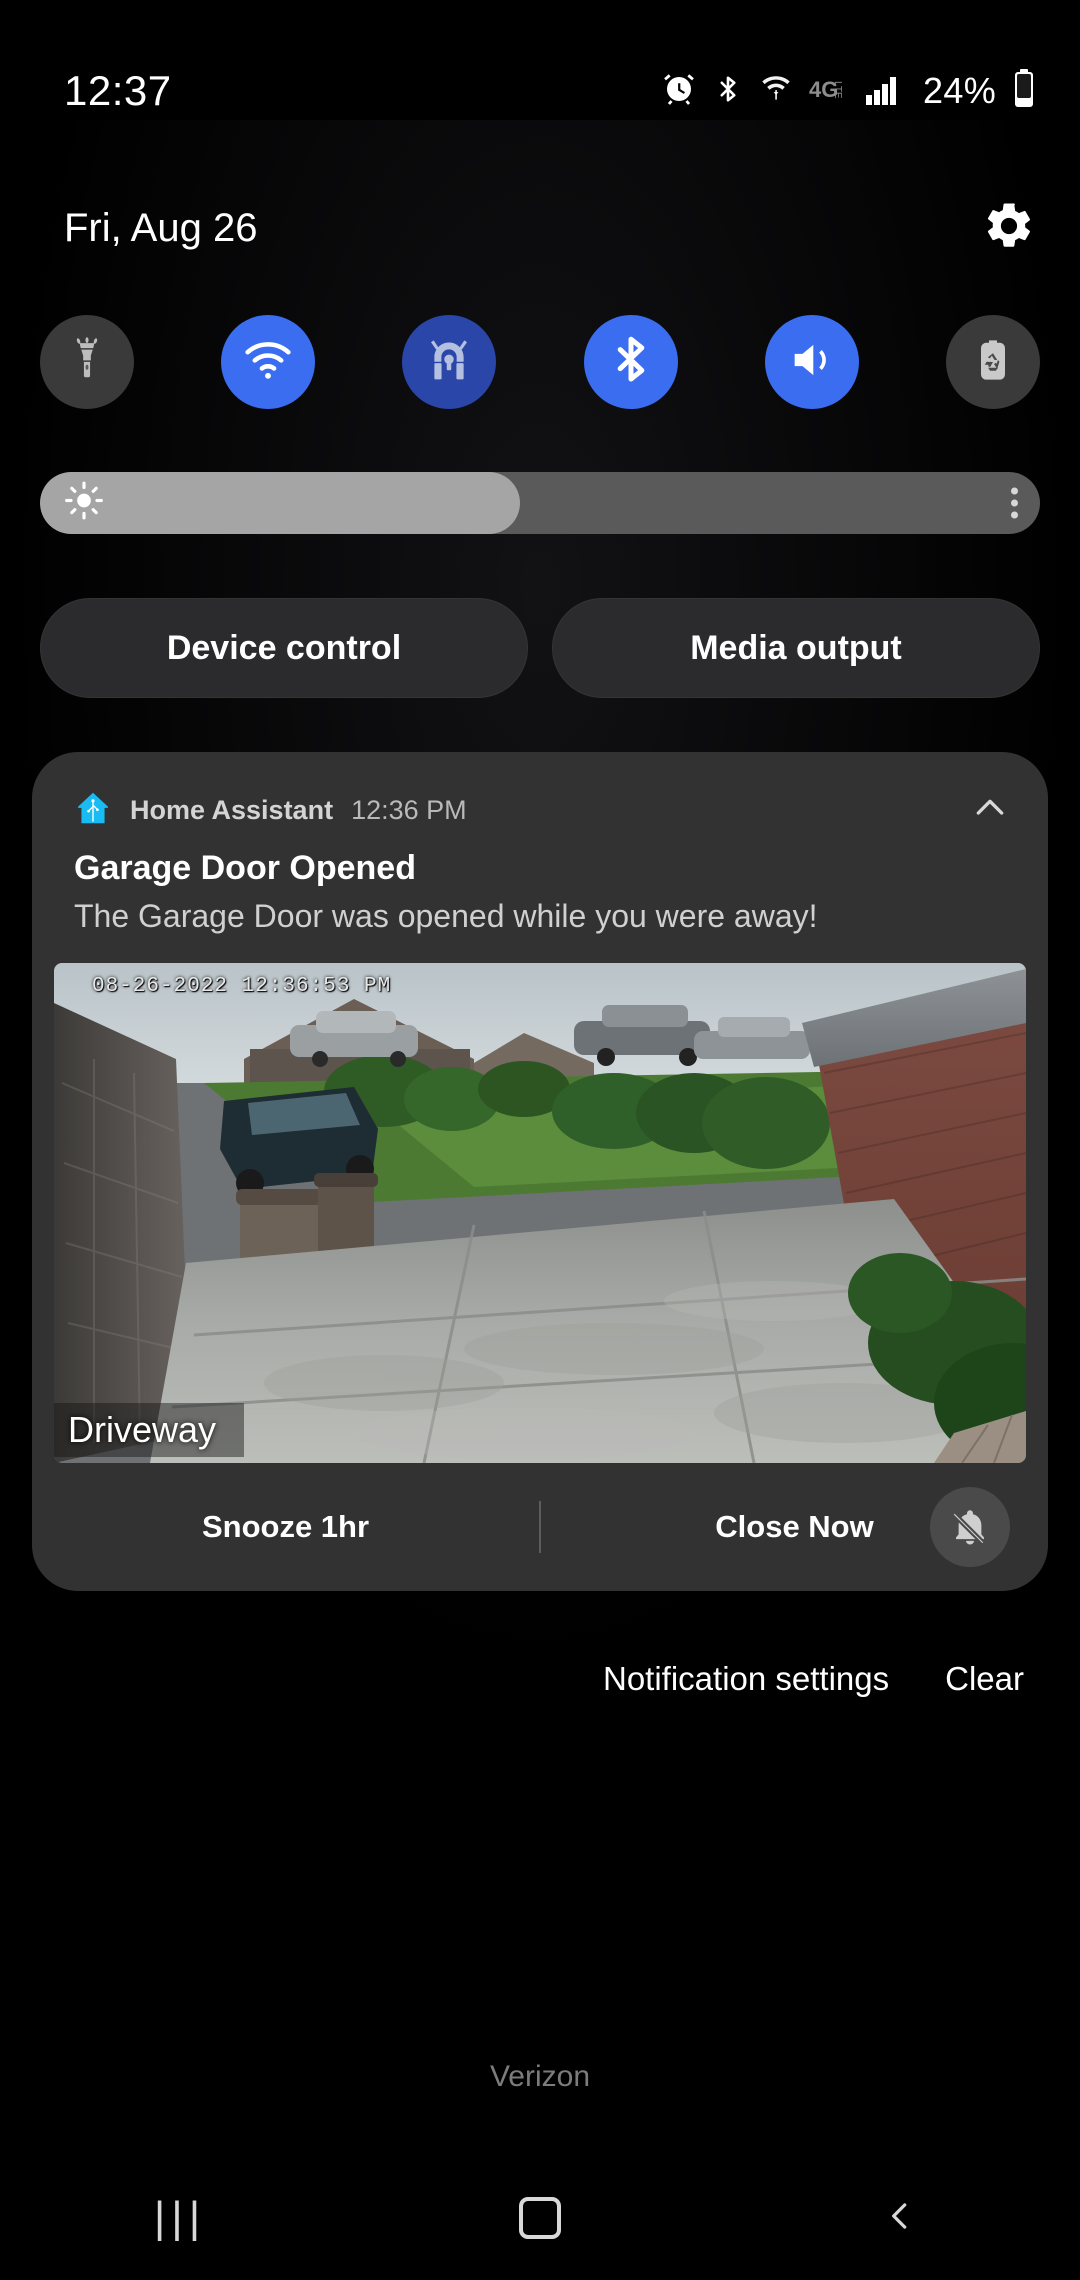 This screenshot has width=1080, height=2280. Describe the element at coordinates (242, 986) in the screenshot. I see `camera-timestamp-overlay: 08-26-2022 12:36:53 PM` at that location.